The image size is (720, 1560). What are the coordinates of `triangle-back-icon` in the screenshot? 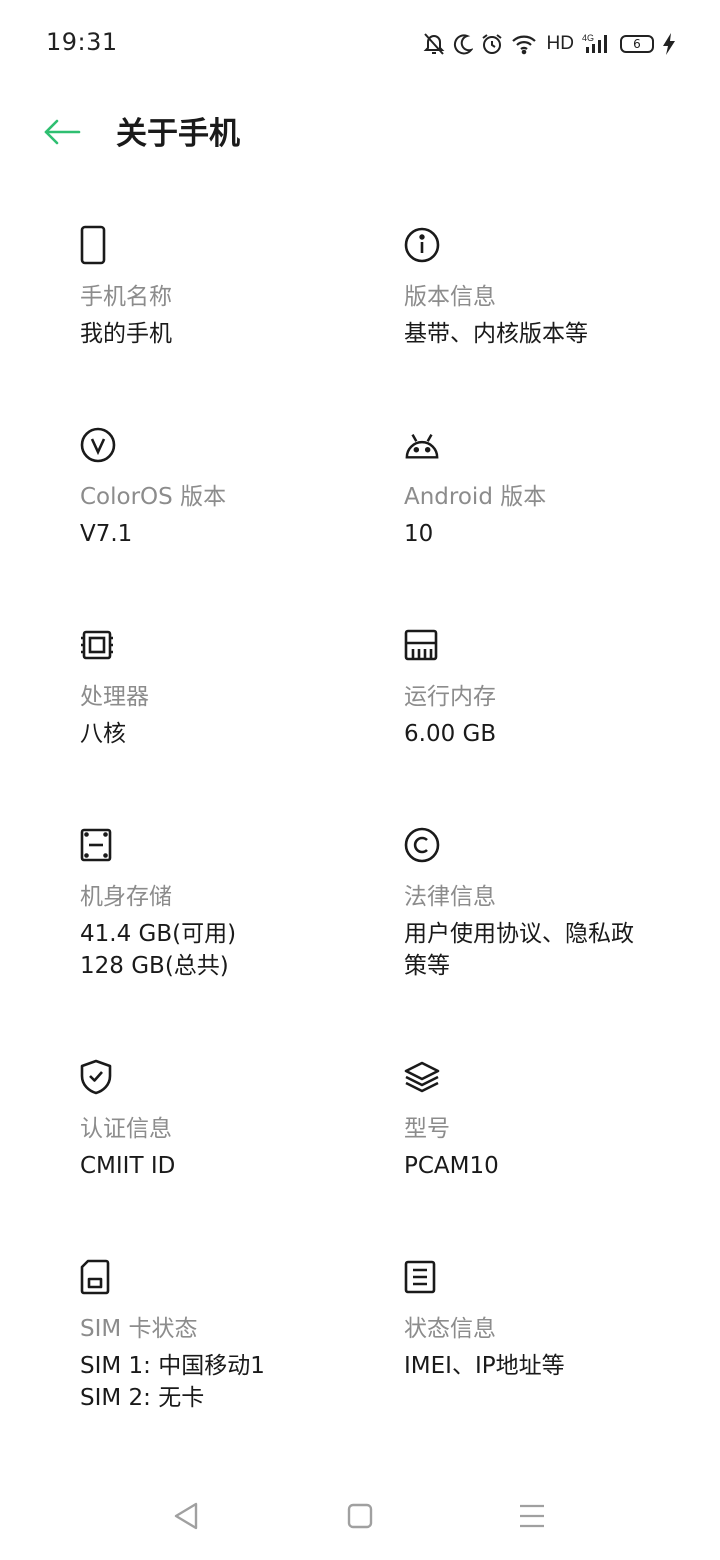 It's located at (186, 1518).